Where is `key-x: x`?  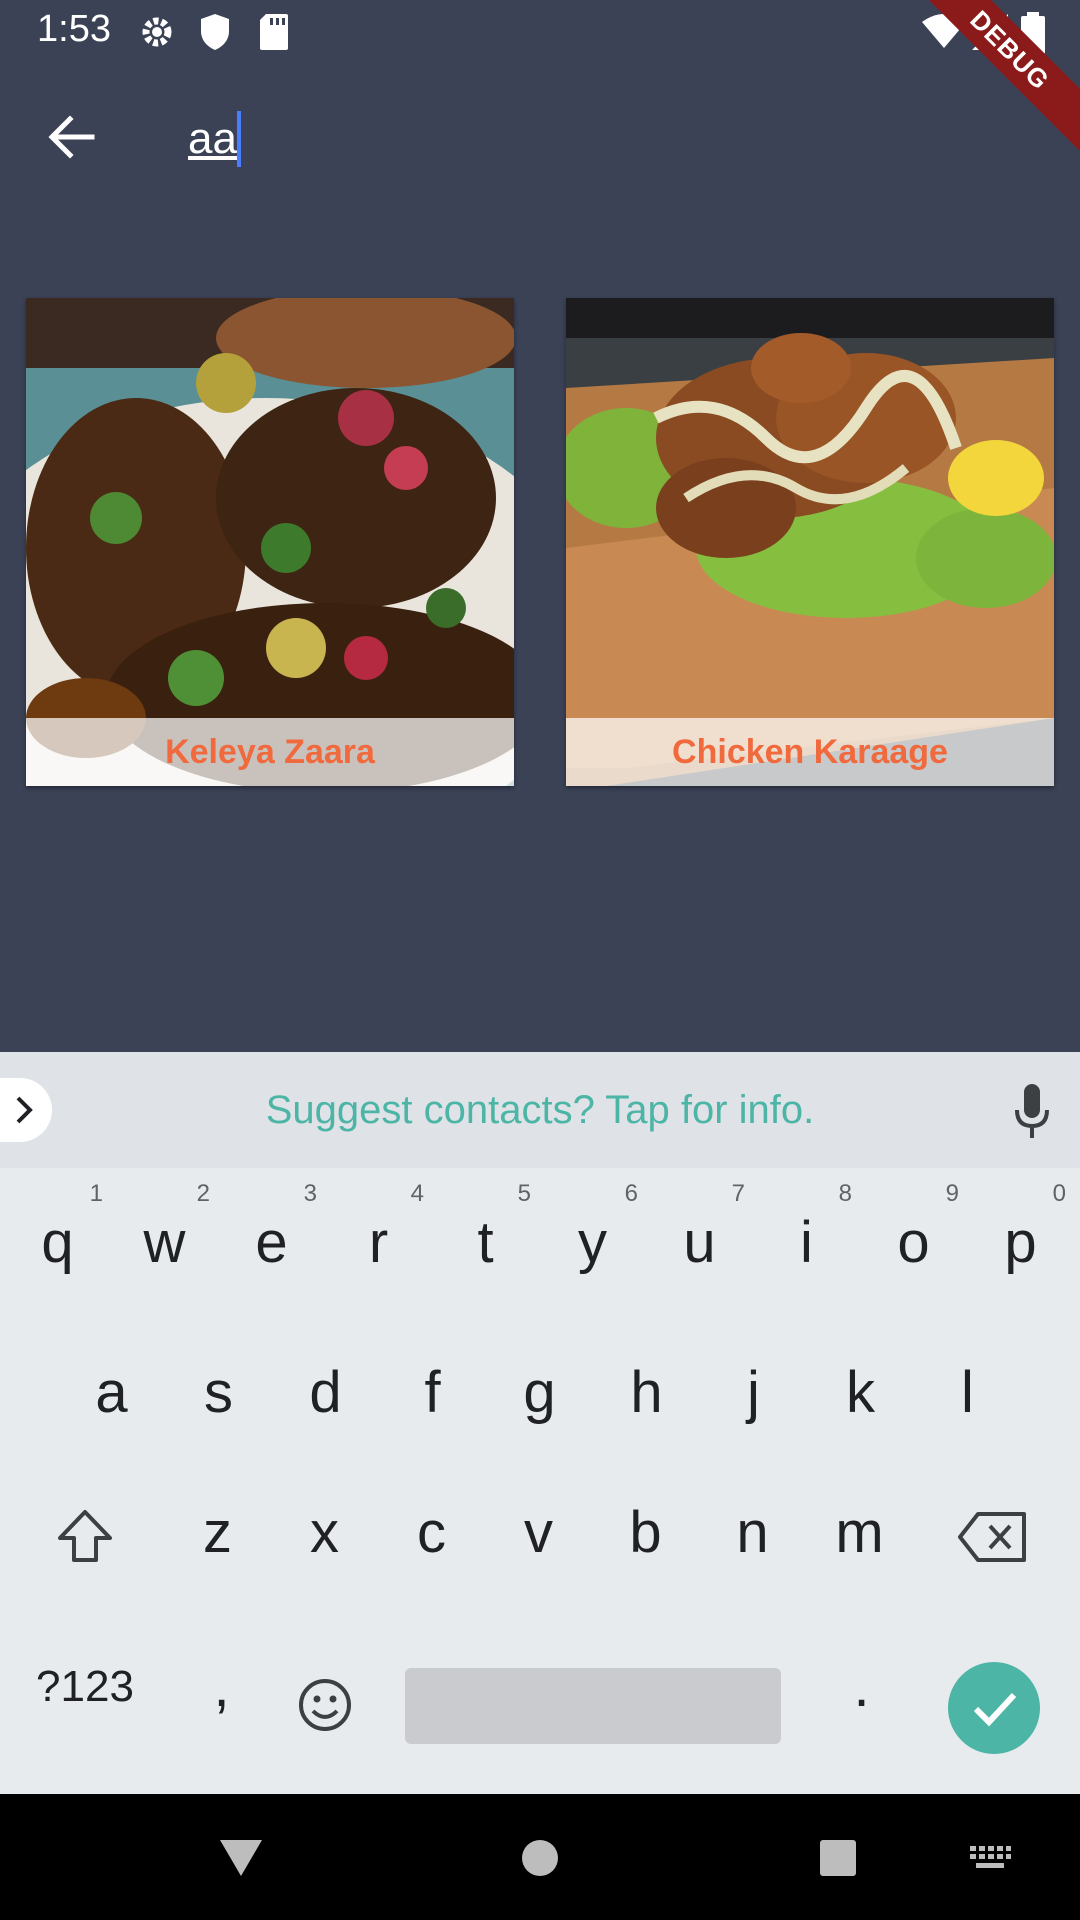
key-x: x is located at coordinates (324, 1533).